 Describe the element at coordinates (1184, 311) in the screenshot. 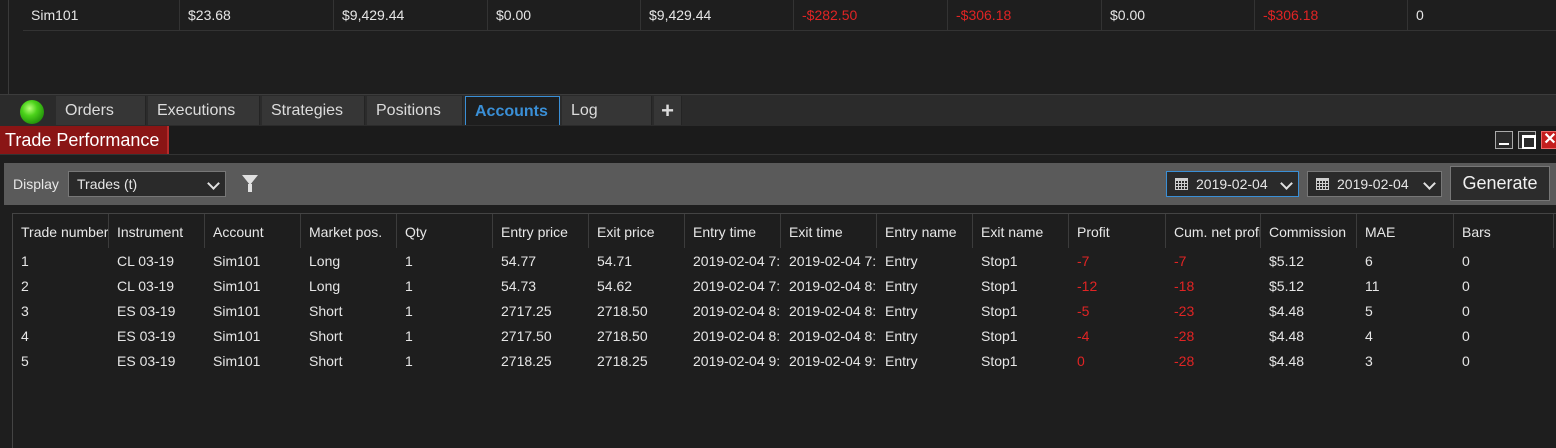

I see `table-cell: -23` at that location.